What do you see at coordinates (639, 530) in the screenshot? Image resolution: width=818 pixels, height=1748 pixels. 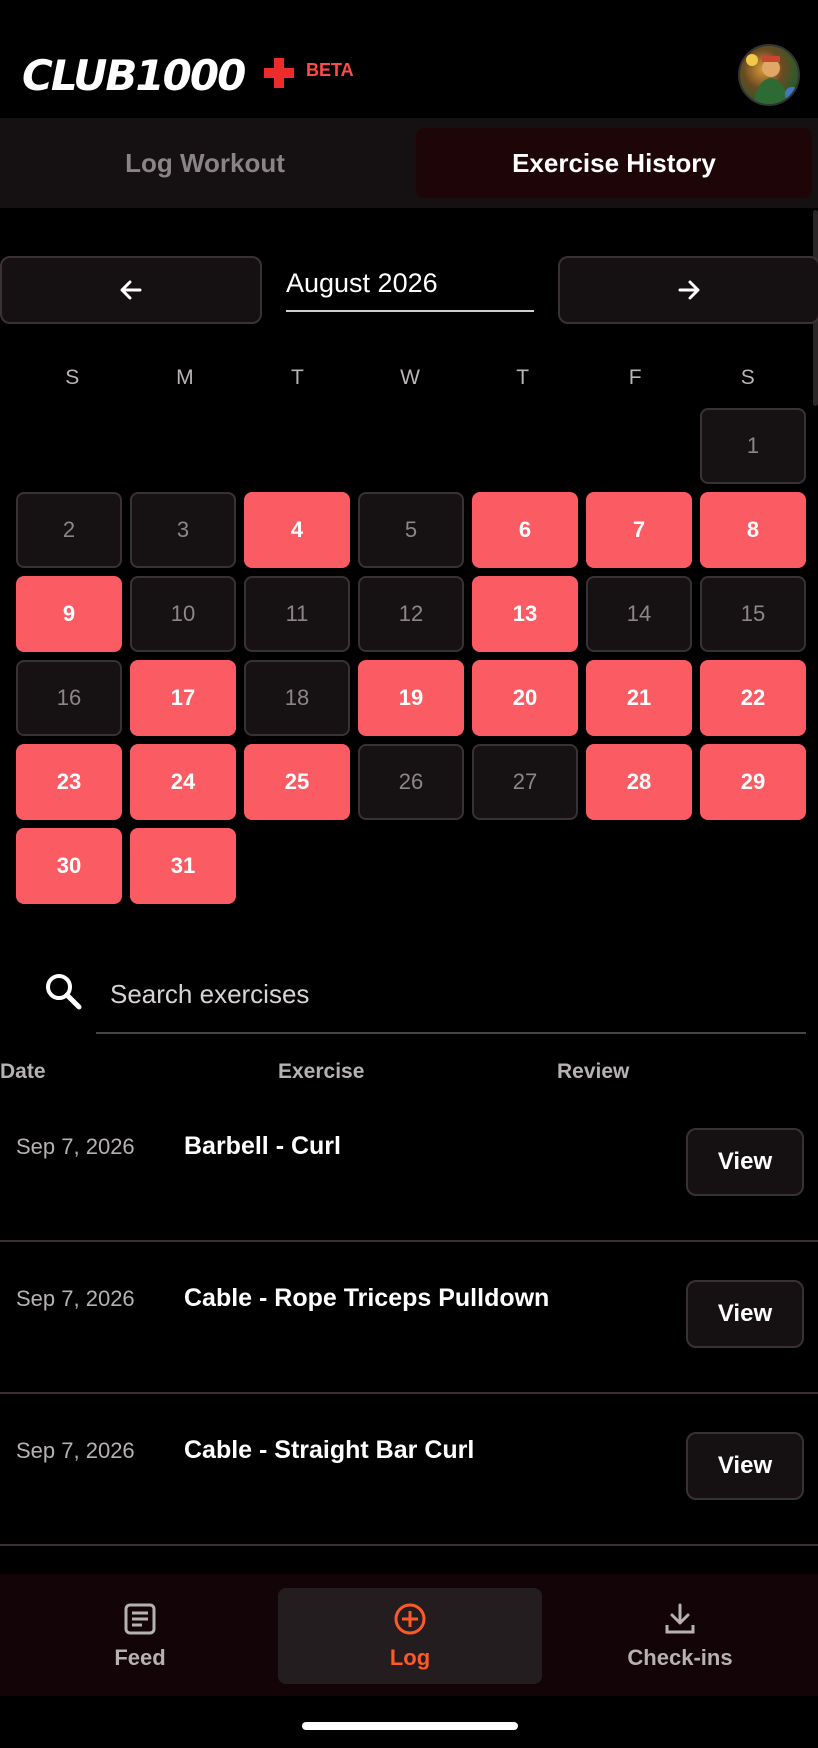 I see `calendar-day: 7` at bounding box center [639, 530].